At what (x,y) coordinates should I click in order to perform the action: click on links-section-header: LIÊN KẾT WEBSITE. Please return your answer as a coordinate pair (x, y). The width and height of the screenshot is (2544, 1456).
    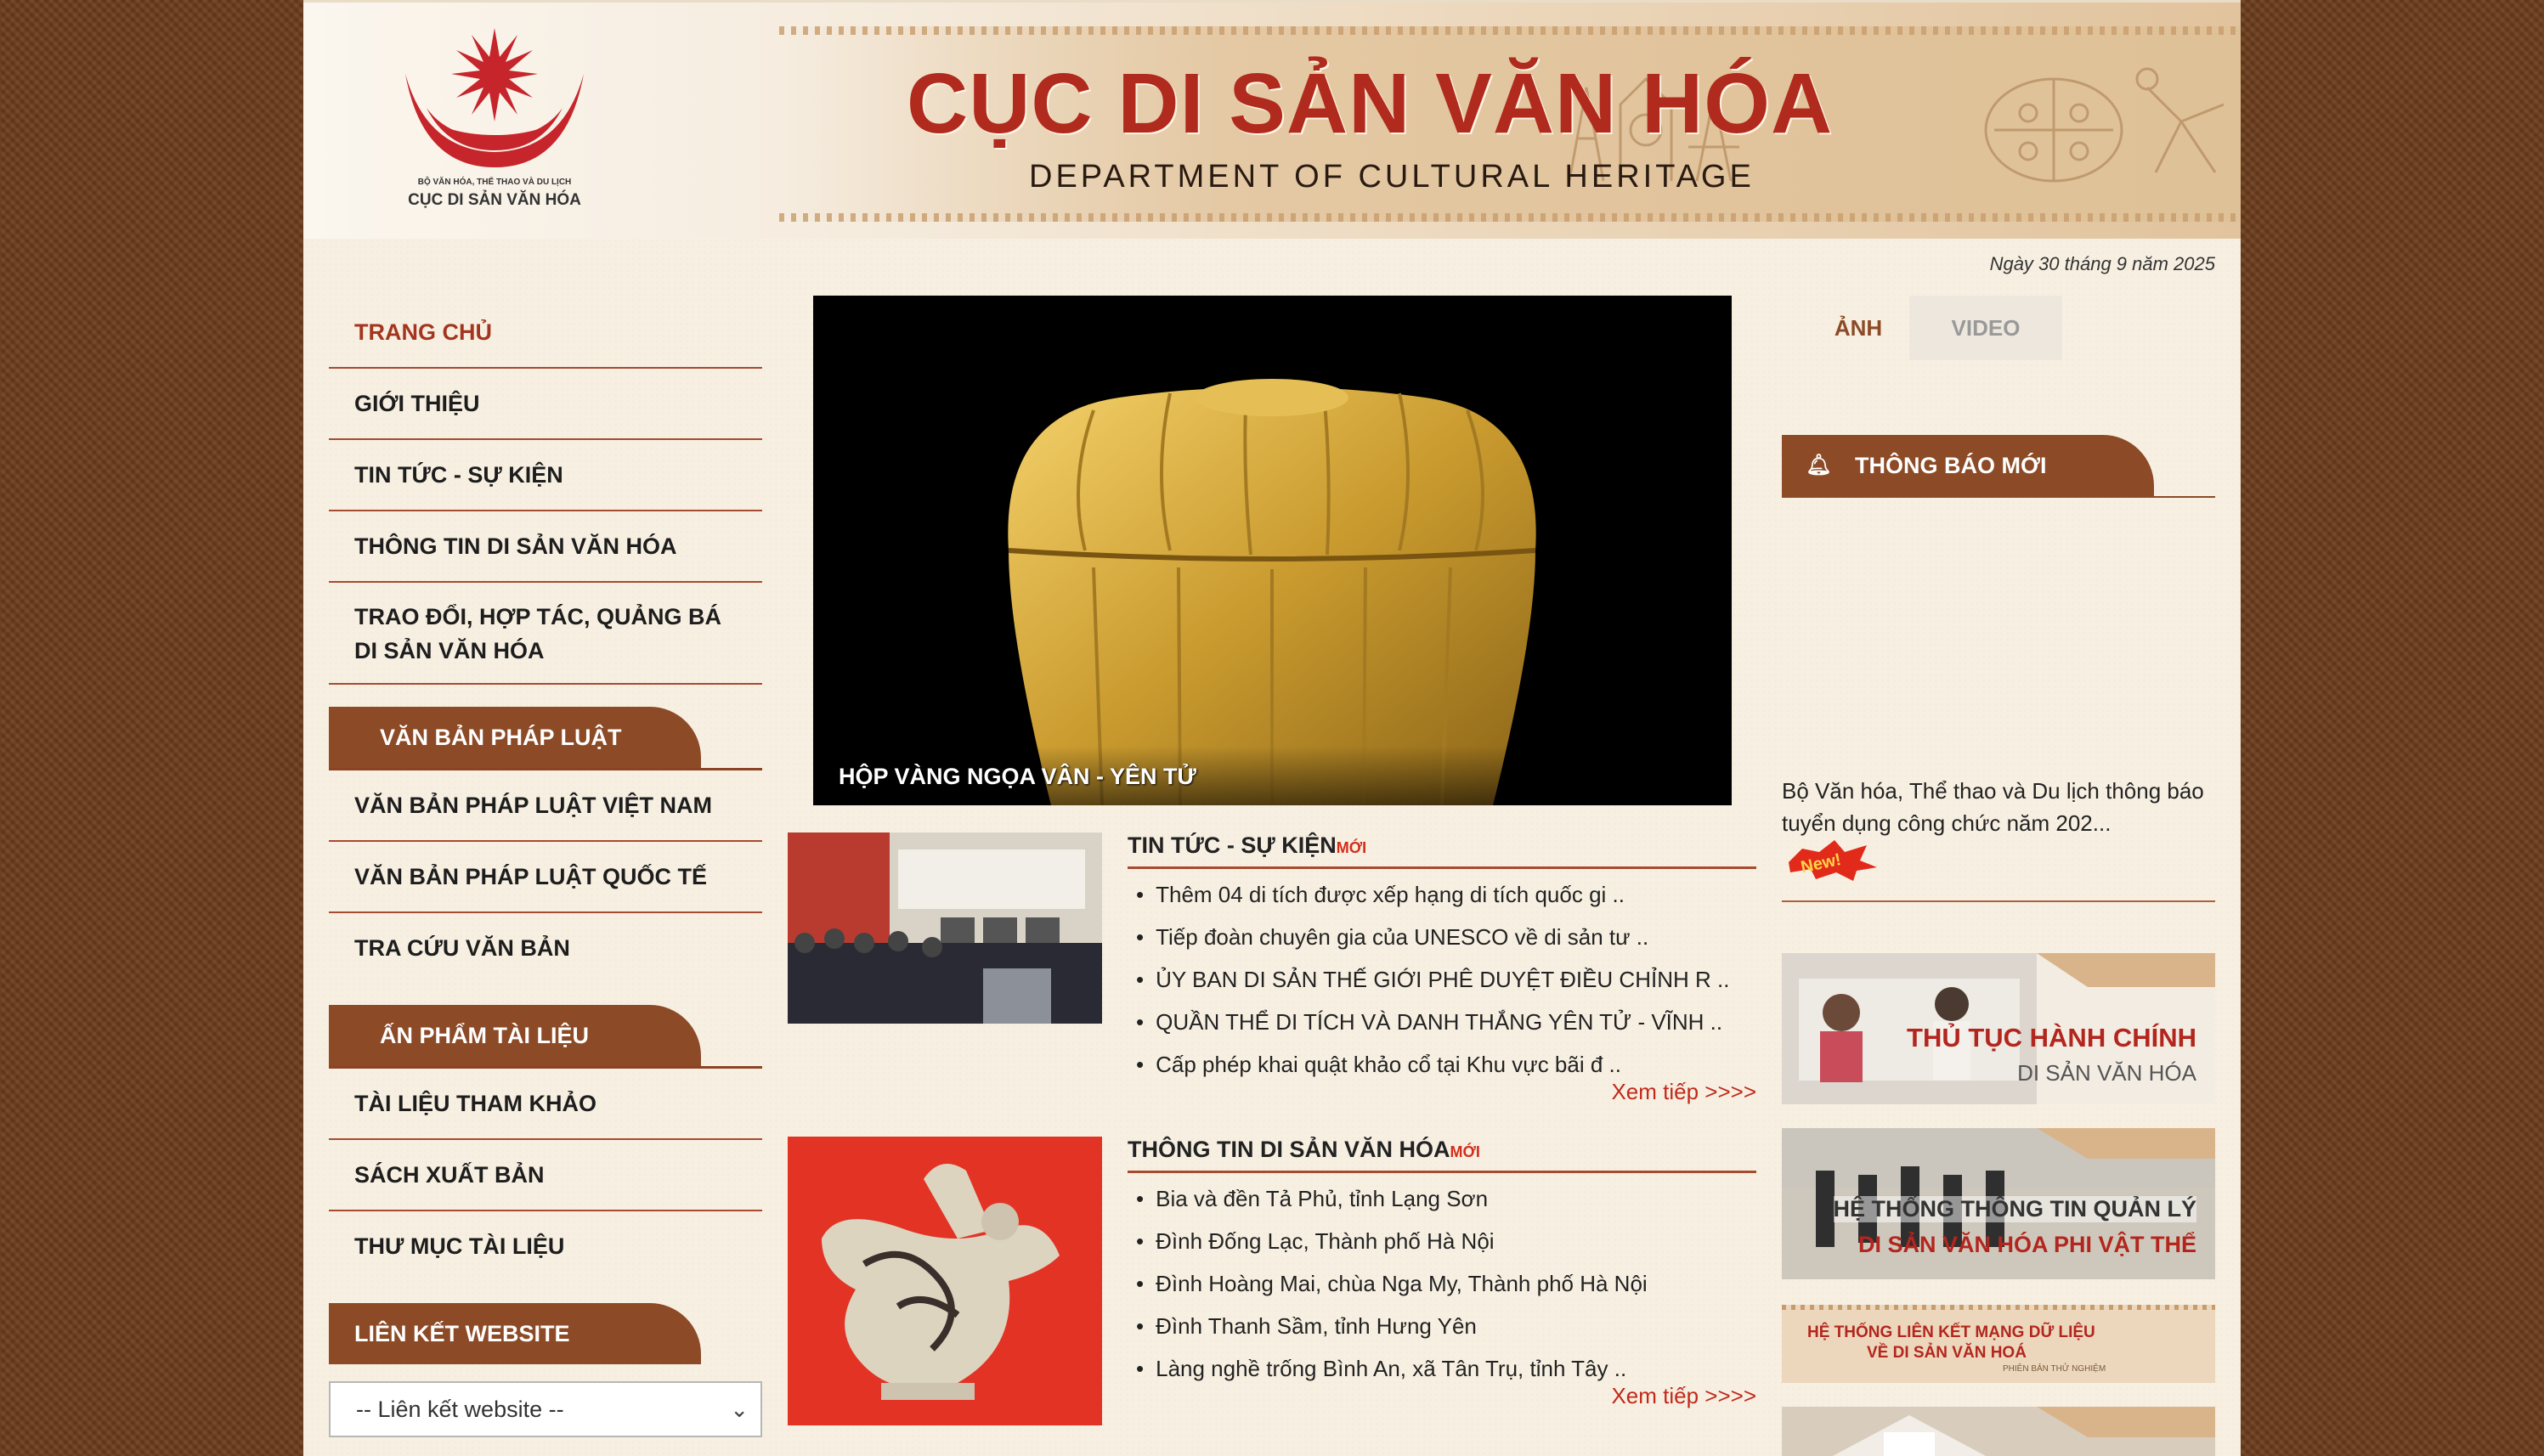
    Looking at the image, I should click on (545, 1334).